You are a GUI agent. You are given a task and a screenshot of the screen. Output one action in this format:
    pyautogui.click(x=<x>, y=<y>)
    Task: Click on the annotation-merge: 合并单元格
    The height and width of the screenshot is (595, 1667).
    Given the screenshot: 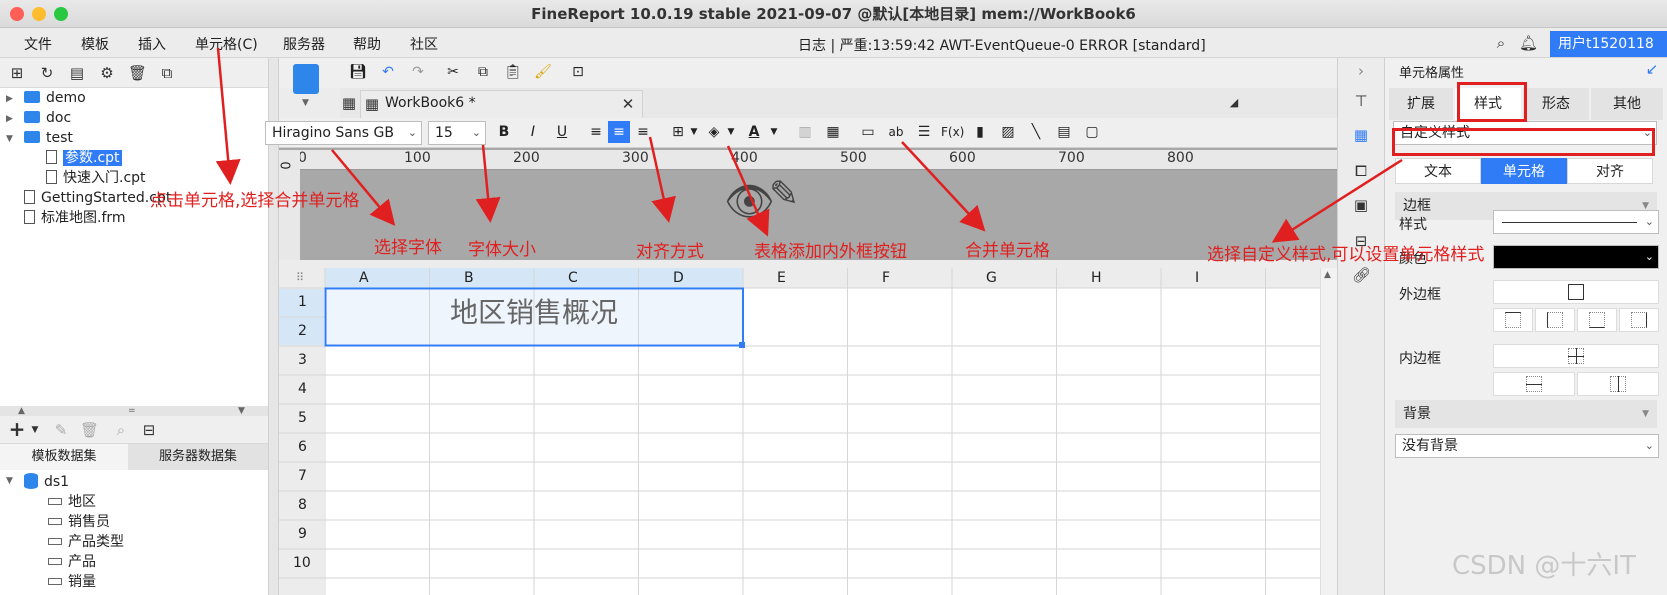 What is the action you would take?
    pyautogui.click(x=1007, y=251)
    